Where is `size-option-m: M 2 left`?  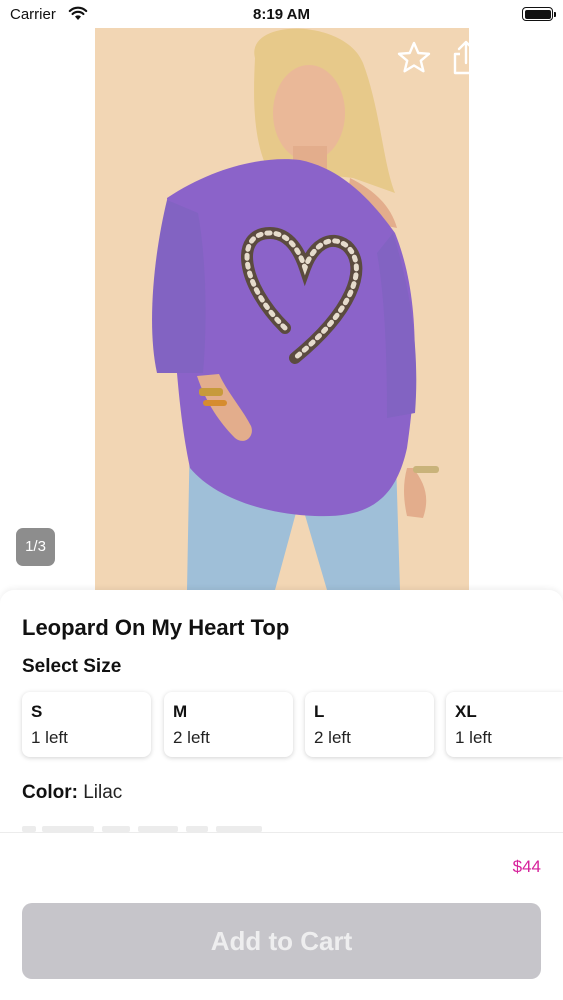
size-option-m: M 2 left is located at coordinates (228, 724).